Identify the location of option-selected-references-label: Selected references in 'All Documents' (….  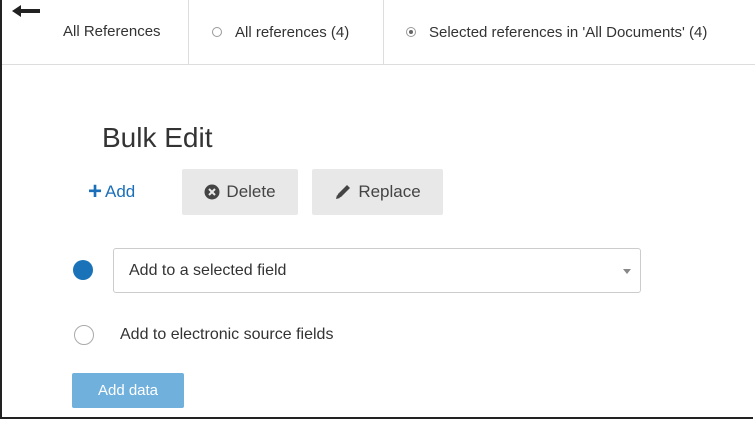
(568, 32).